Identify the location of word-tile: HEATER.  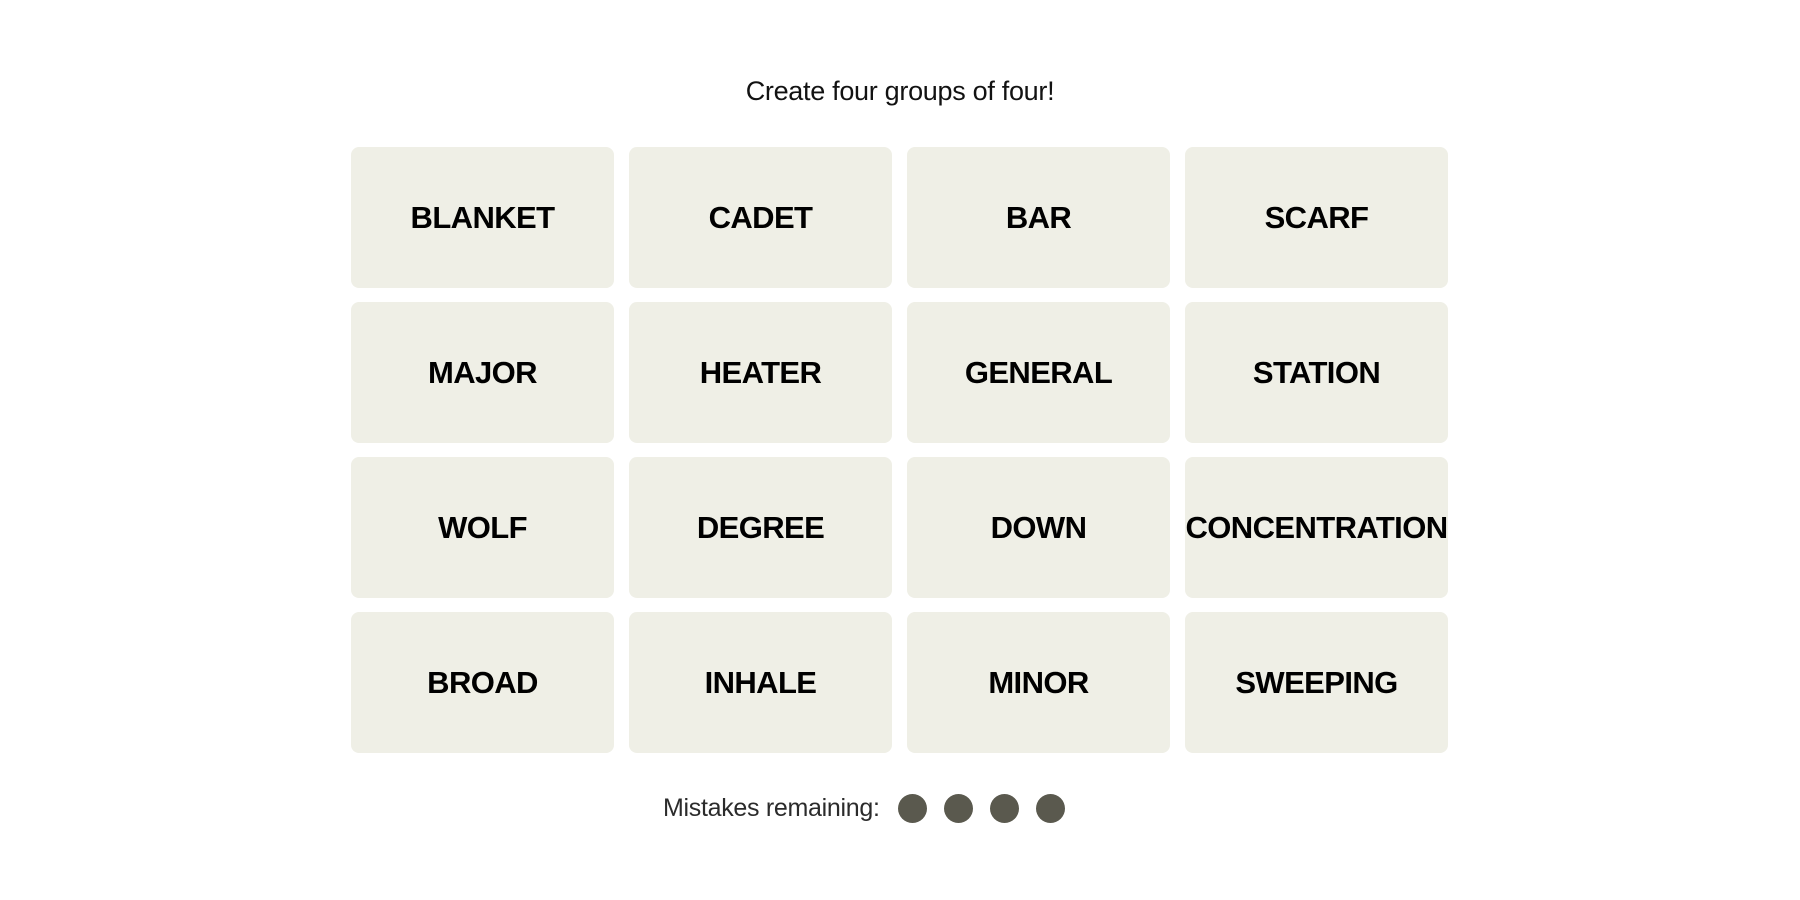
(760, 372).